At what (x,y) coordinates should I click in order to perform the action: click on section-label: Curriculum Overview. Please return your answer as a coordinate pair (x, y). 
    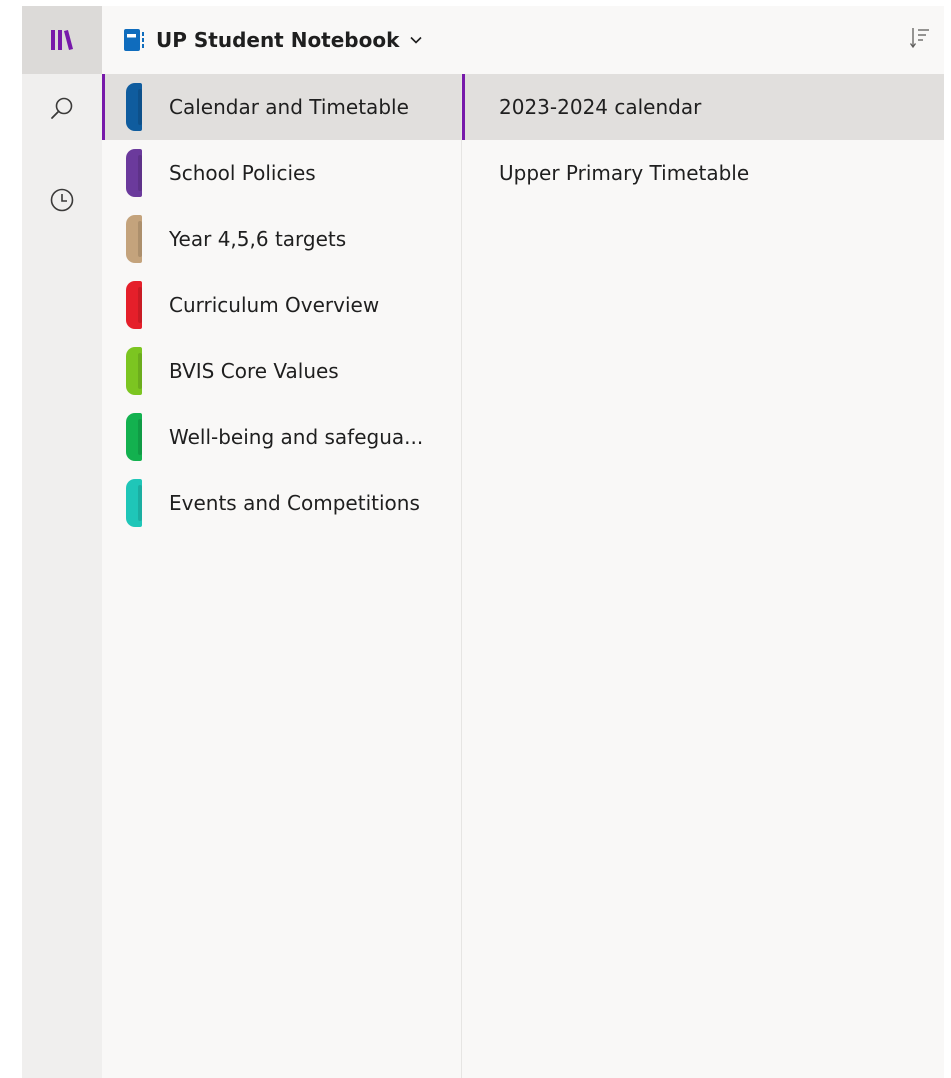
    Looking at the image, I should click on (274, 305).